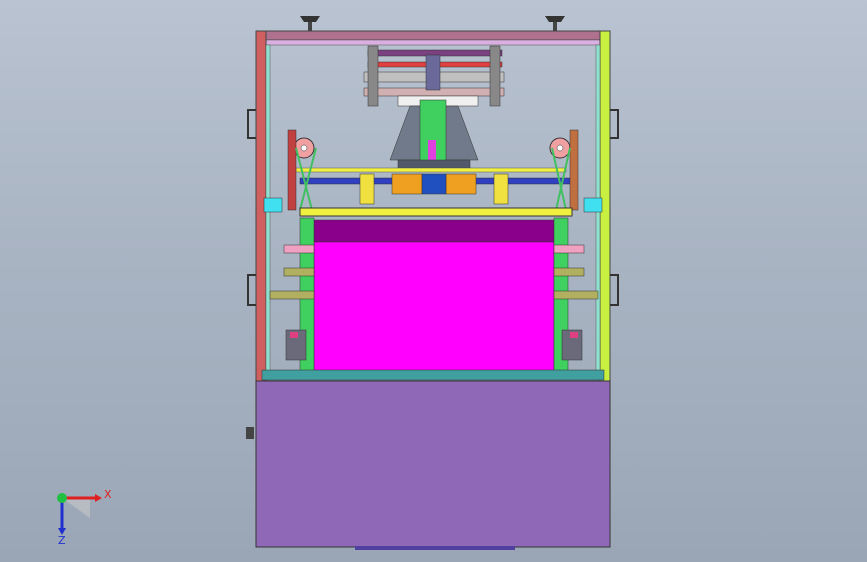 This screenshot has width=867, height=562. I want to click on z-axis-label: Z, so click(62, 540).